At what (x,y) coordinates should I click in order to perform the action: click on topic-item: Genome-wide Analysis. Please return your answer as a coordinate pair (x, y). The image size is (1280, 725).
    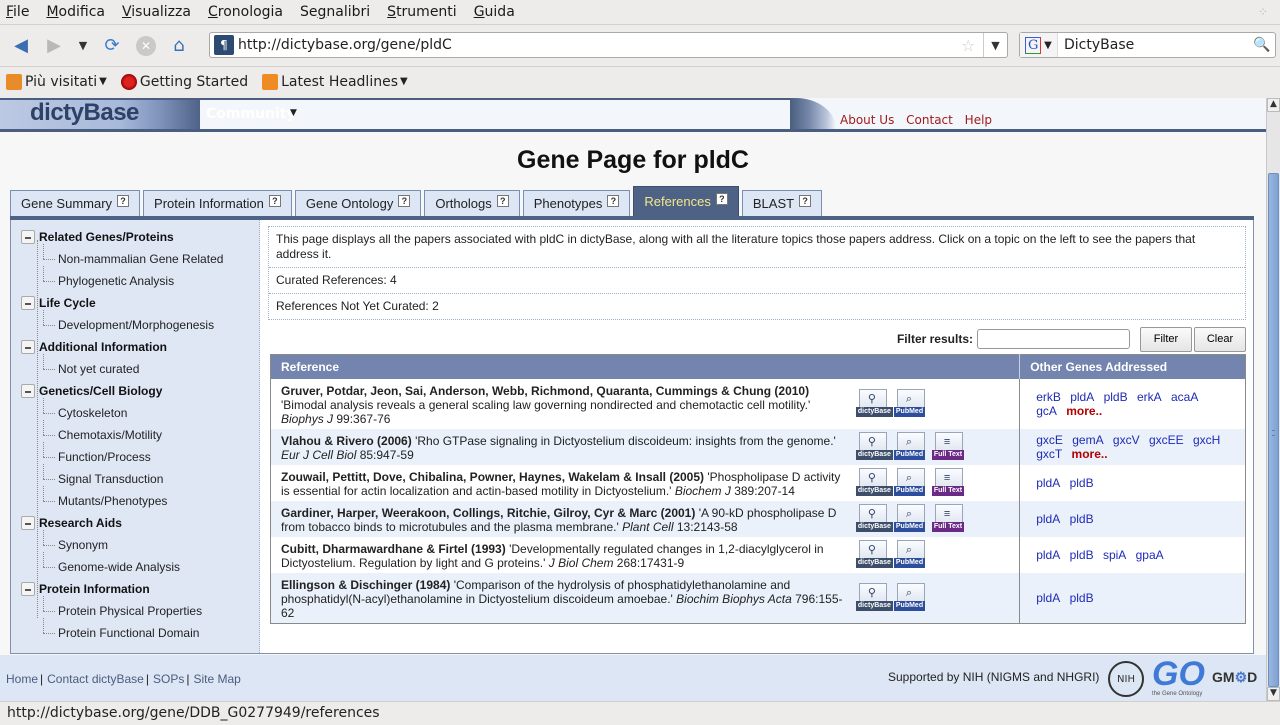
    Looking at the image, I should click on (122, 565).